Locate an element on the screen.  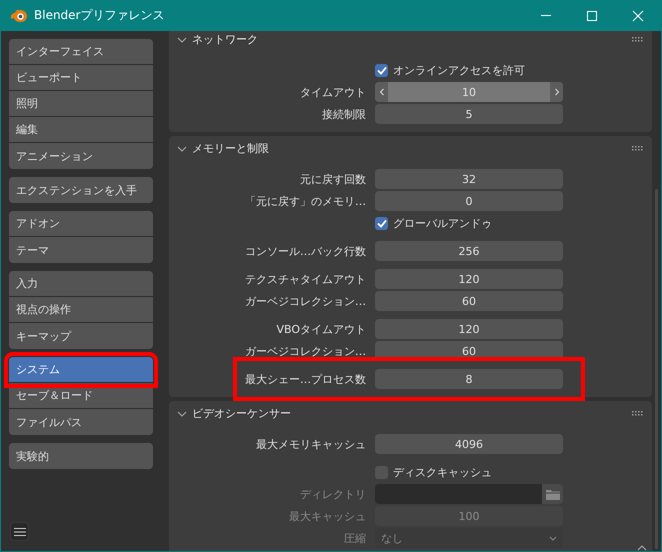
chevron-left-icon is located at coordinates (381, 92).